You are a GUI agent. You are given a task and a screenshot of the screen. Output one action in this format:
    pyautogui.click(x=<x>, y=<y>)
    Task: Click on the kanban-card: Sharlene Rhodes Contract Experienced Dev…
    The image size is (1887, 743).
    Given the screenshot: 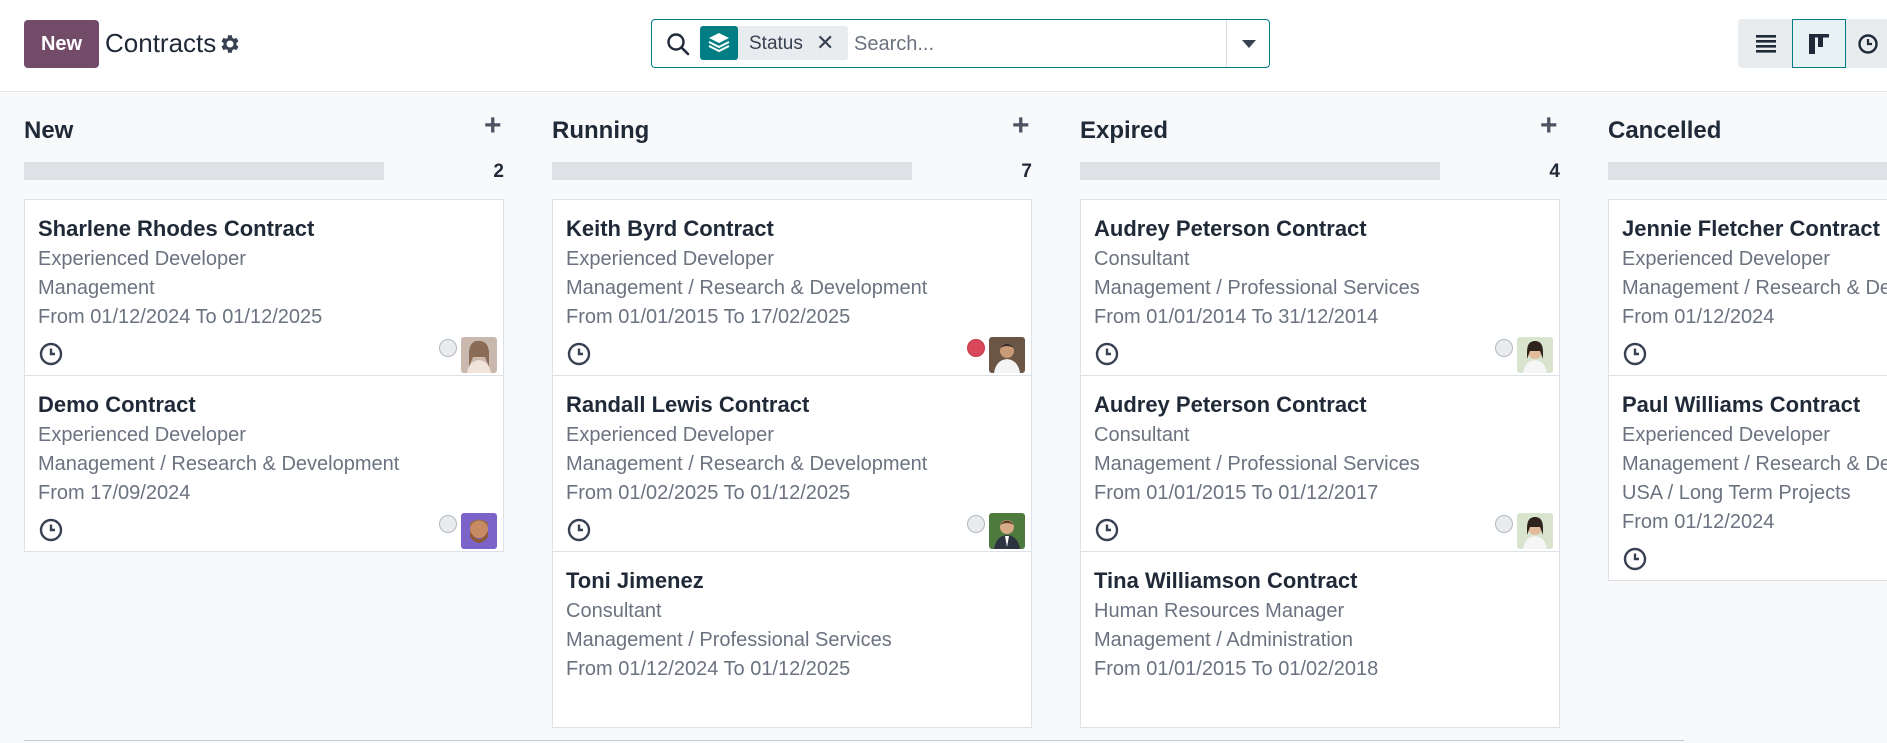 What is the action you would take?
    pyautogui.click(x=264, y=287)
    